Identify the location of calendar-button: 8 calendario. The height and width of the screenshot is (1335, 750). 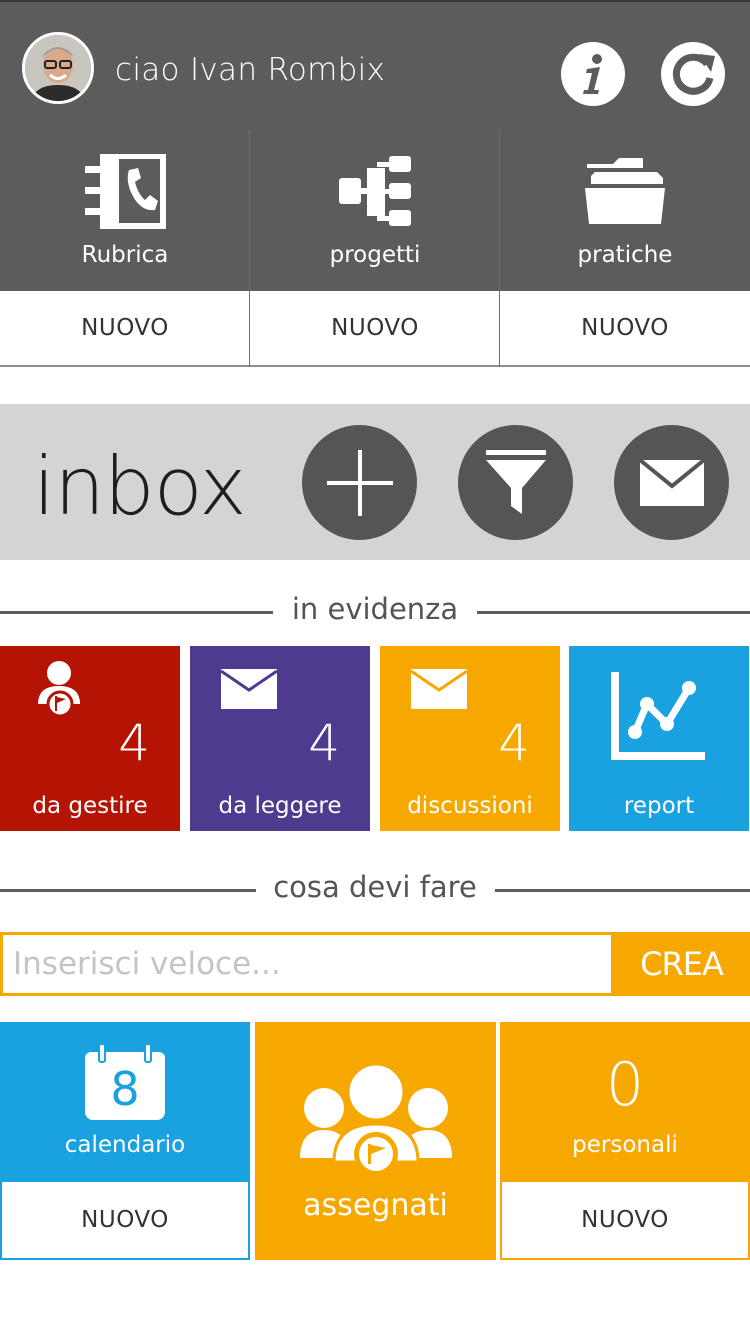
(125, 1102).